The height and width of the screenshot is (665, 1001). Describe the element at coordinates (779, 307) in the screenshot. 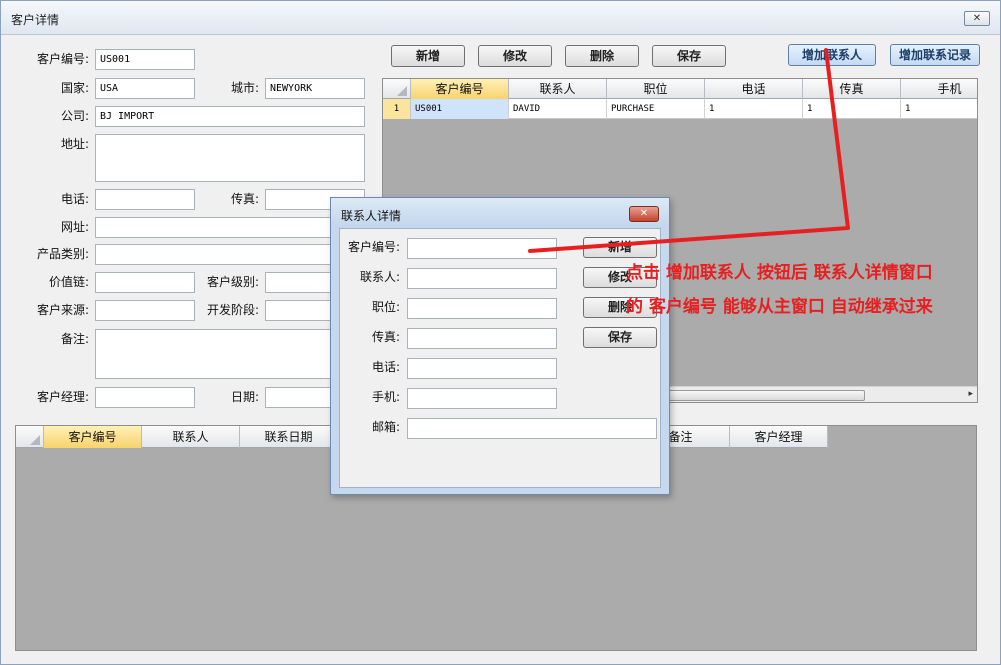

I see `annotation-text-line2: 的 客户编号 能够从主窗口 自动继承过来` at that location.